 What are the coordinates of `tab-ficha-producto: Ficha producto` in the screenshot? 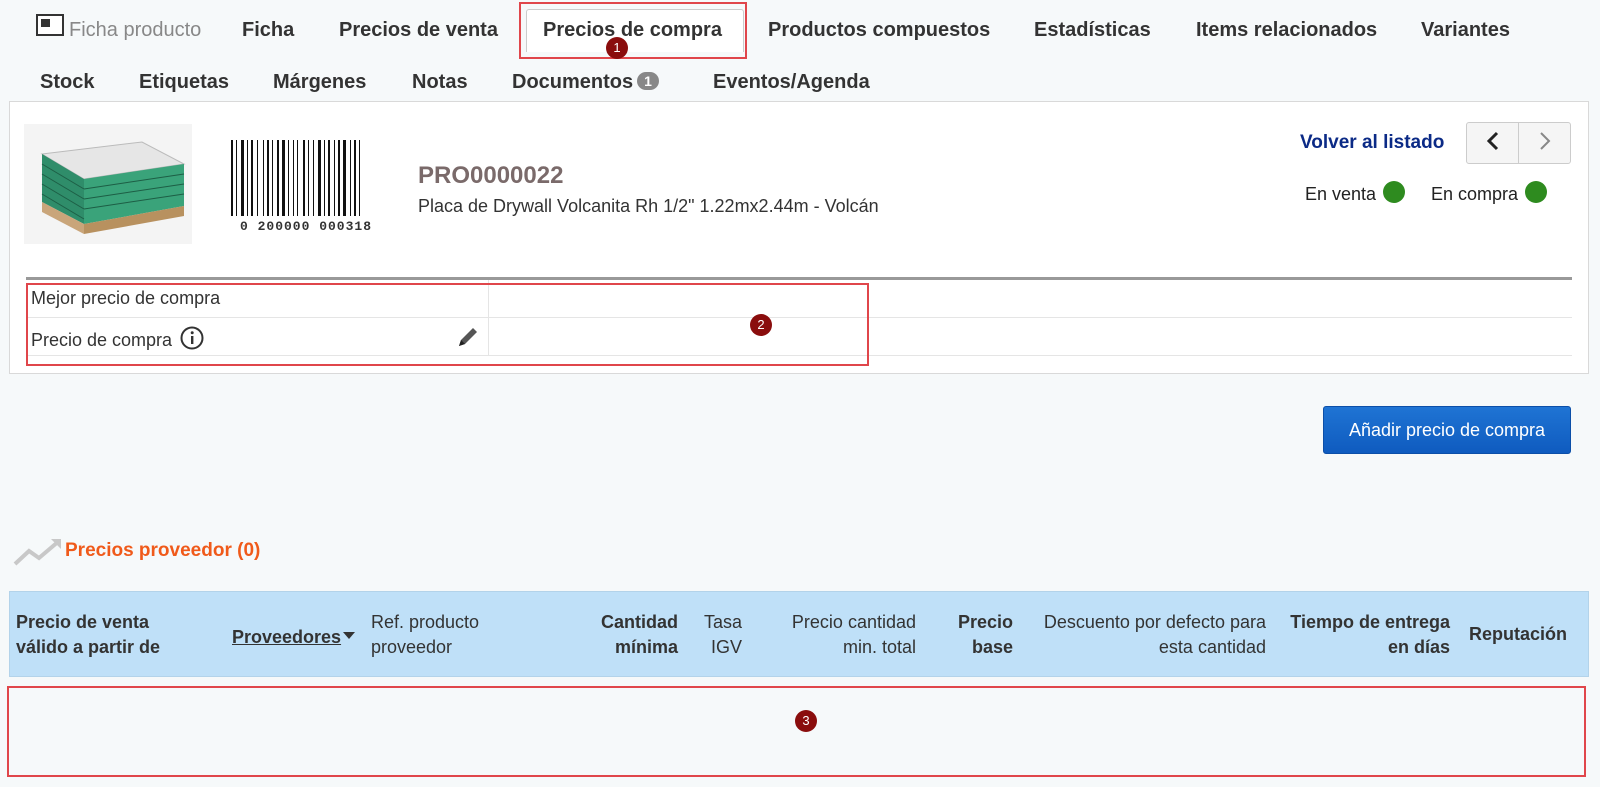 It's located at (135, 30).